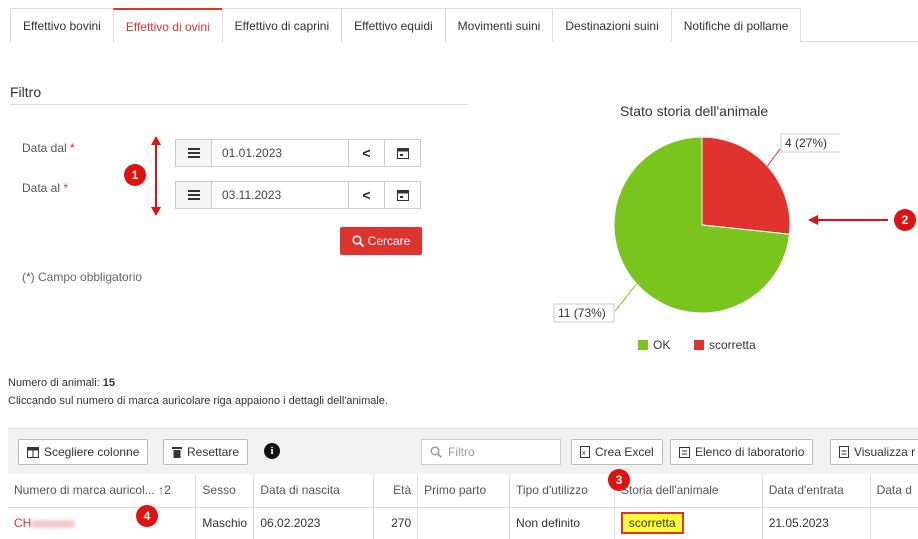  I want to click on view-button: Visualizza r, so click(874, 452).